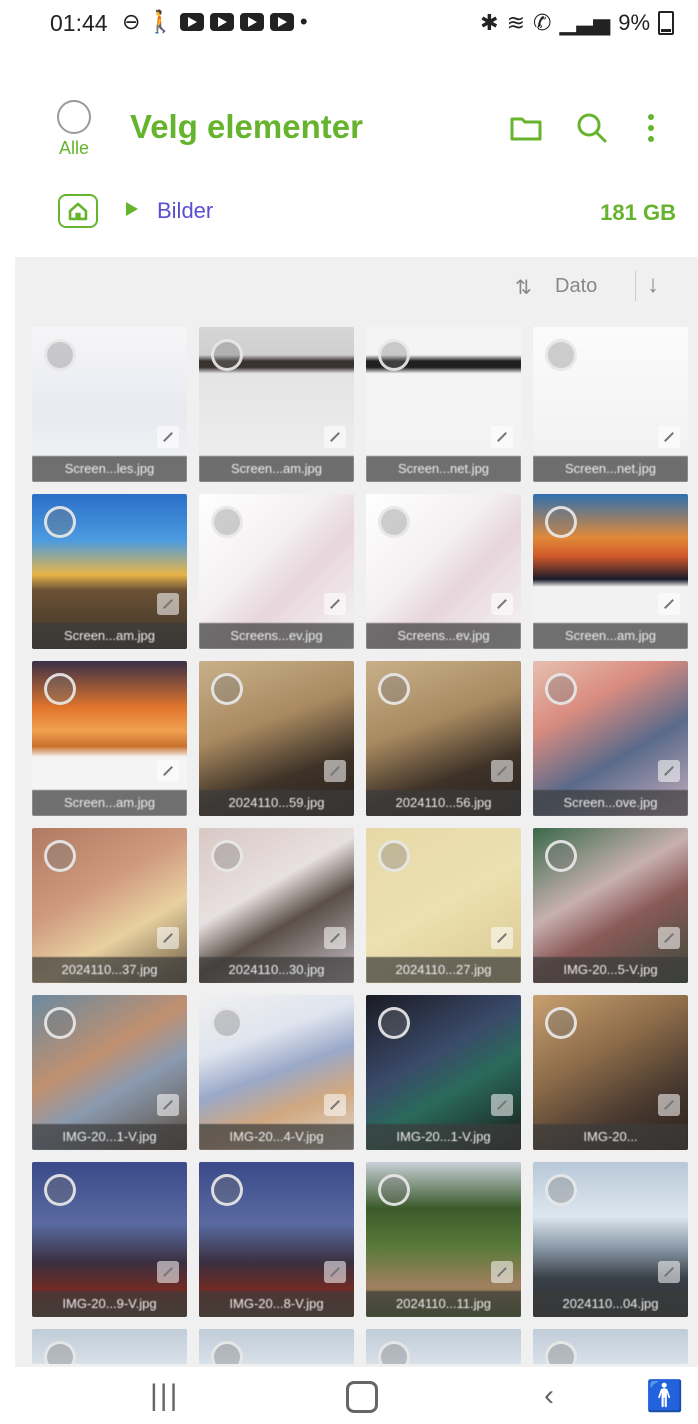 The width and height of the screenshot is (698, 1424). What do you see at coordinates (653, 285) in the screenshot?
I see `sort-direction-icon: ↓` at bounding box center [653, 285].